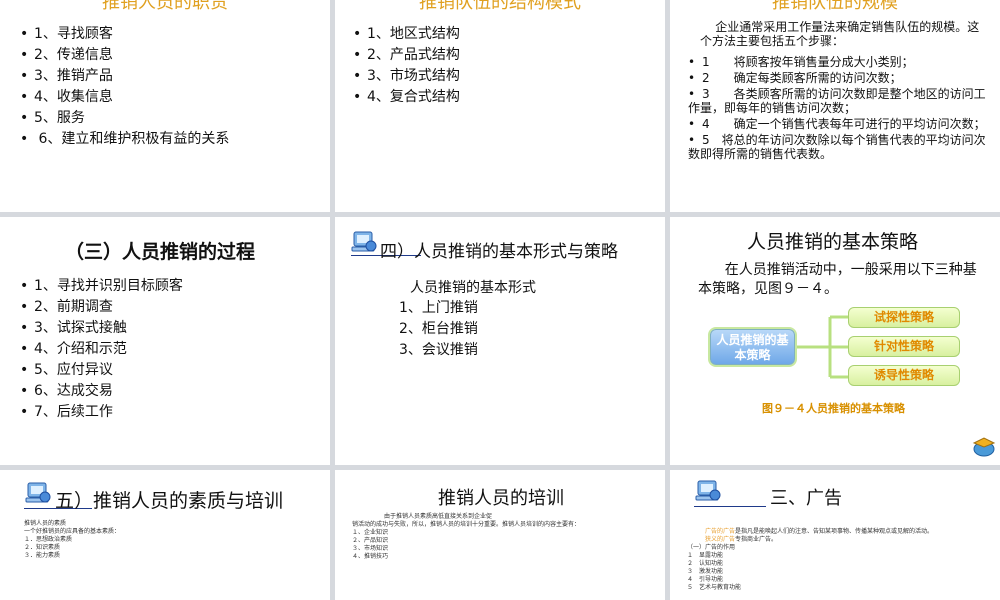 Image resolution: width=1000 pixels, height=600 pixels. What do you see at coordinates (473, 288) in the screenshot?
I see `subheading: 人员推销的基本形式` at bounding box center [473, 288].